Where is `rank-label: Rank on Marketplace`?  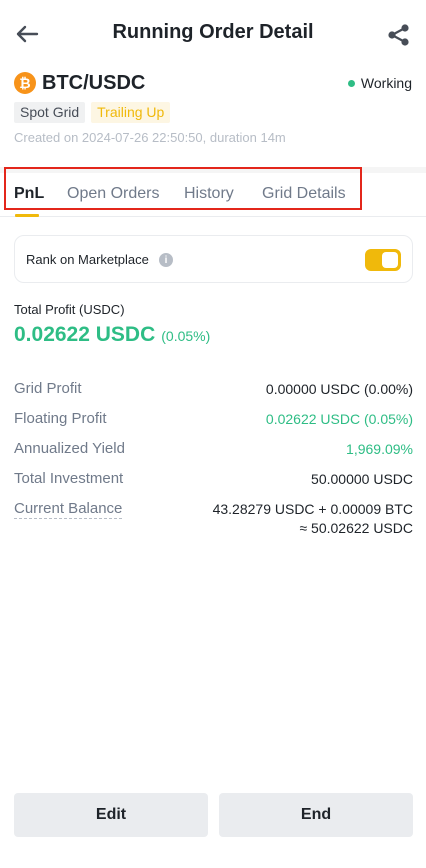
rank-label: Rank on Marketplace is located at coordinates (87, 259).